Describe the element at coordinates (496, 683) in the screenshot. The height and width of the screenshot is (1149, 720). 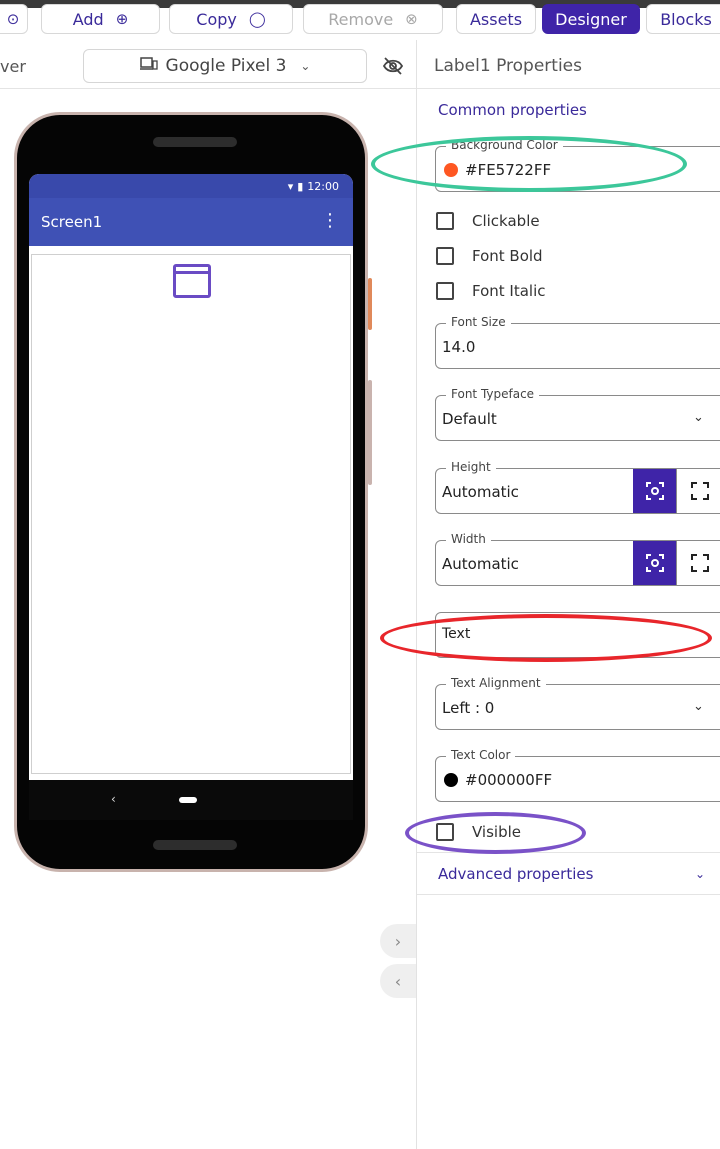
I see `text-alignment-label: Text Alignment` at that location.